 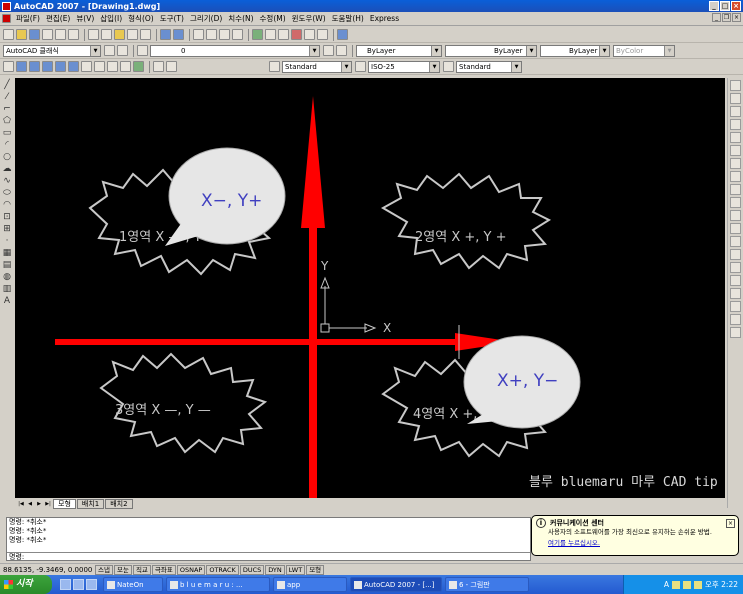 I want to click on region-icon: ◍, so click(x=7, y=277).